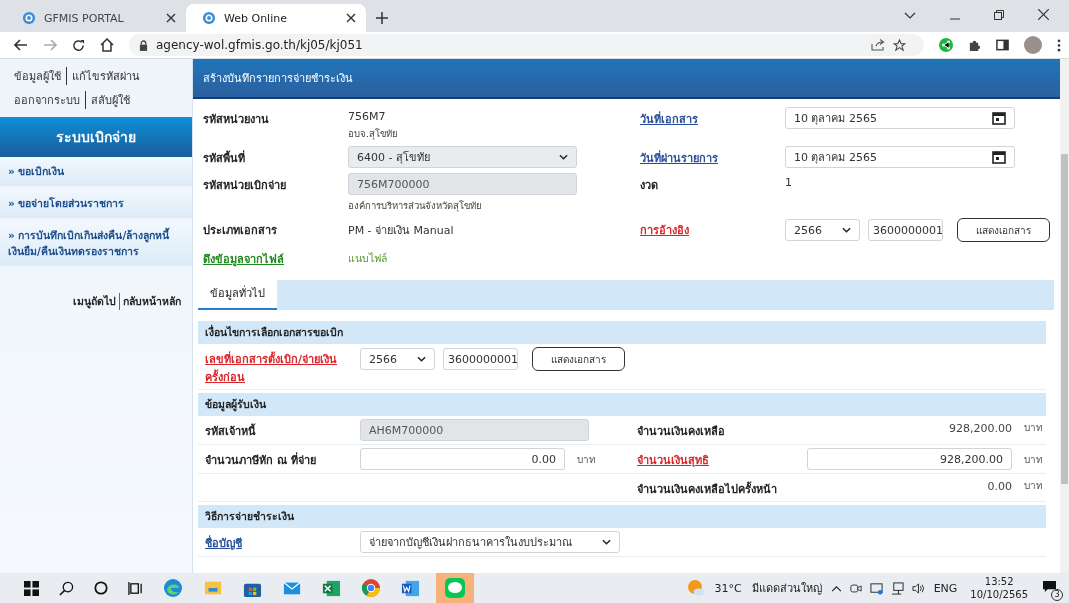 The height and width of the screenshot is (603, 1069). What do you see at coordinates (1064, 316) in the screenshot?
I see `scrollbar` at bounding box center [1064, 316].